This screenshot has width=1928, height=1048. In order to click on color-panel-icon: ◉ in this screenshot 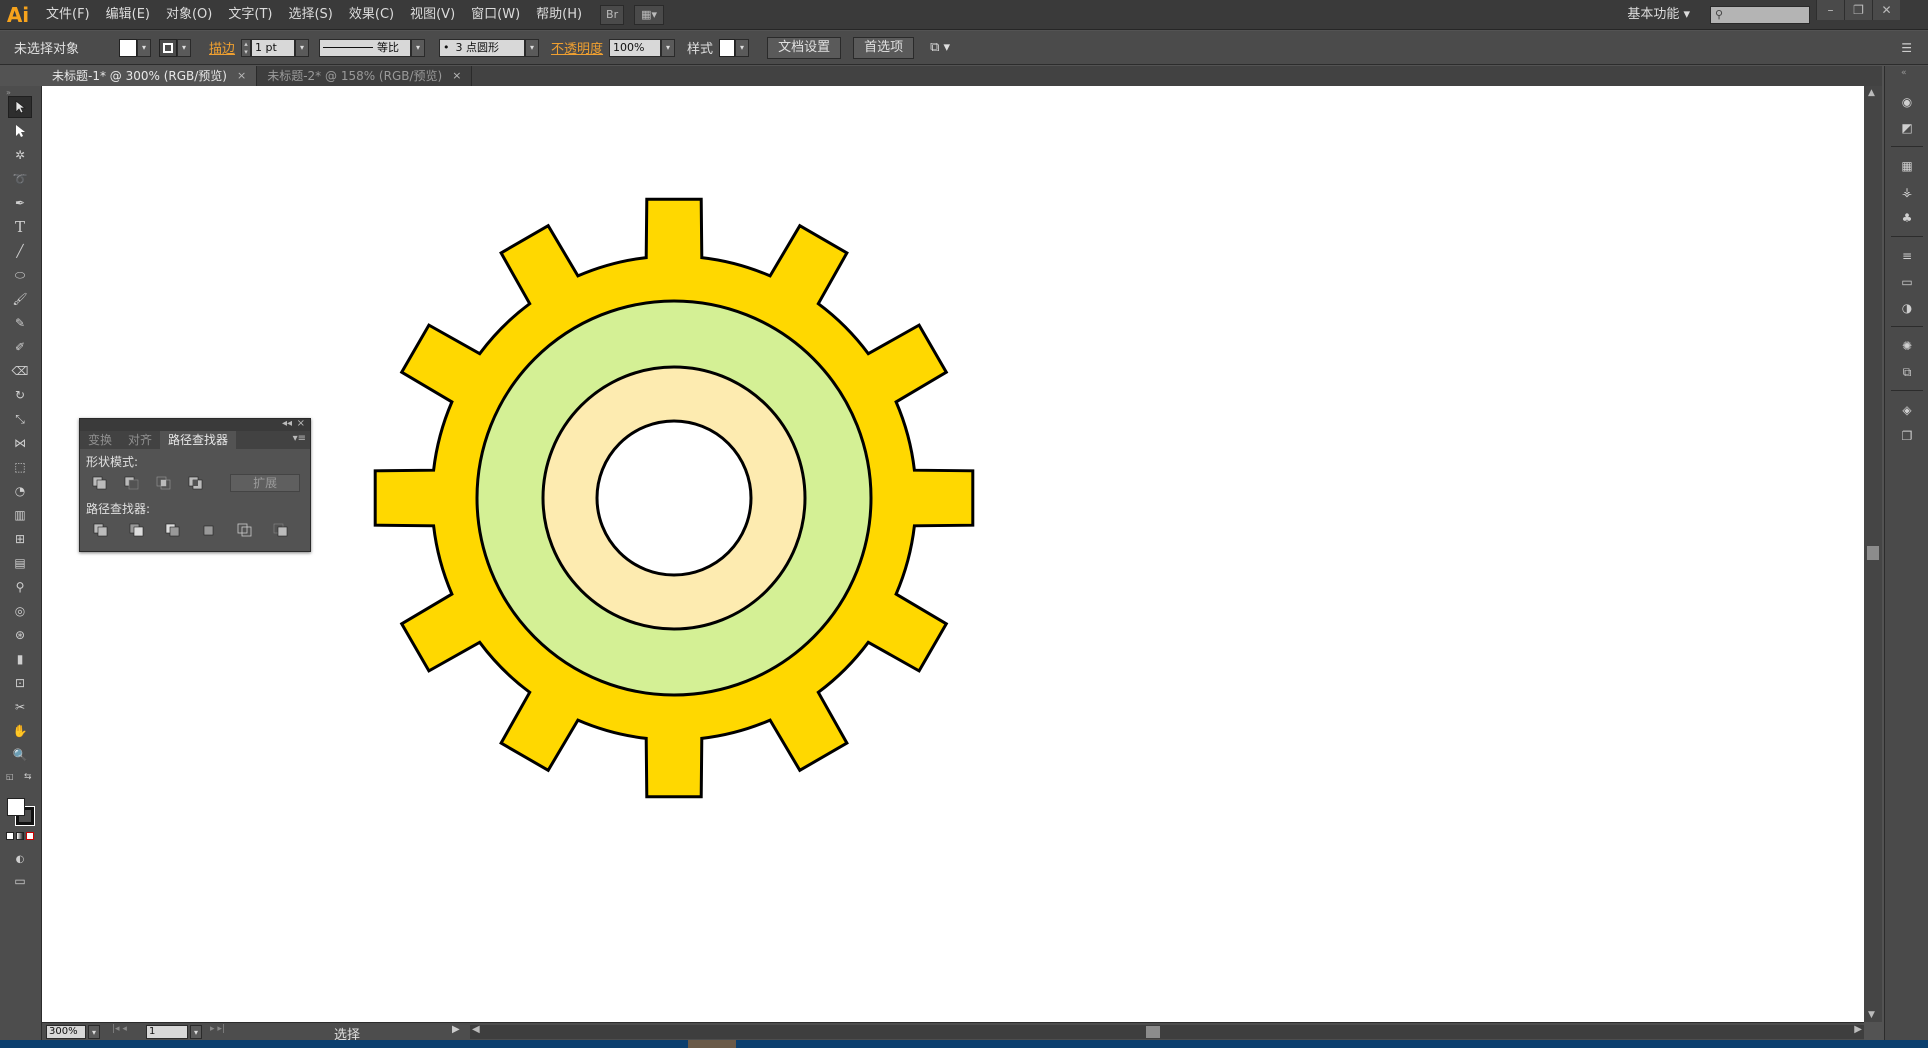, I will do `click(1907, 102)`.